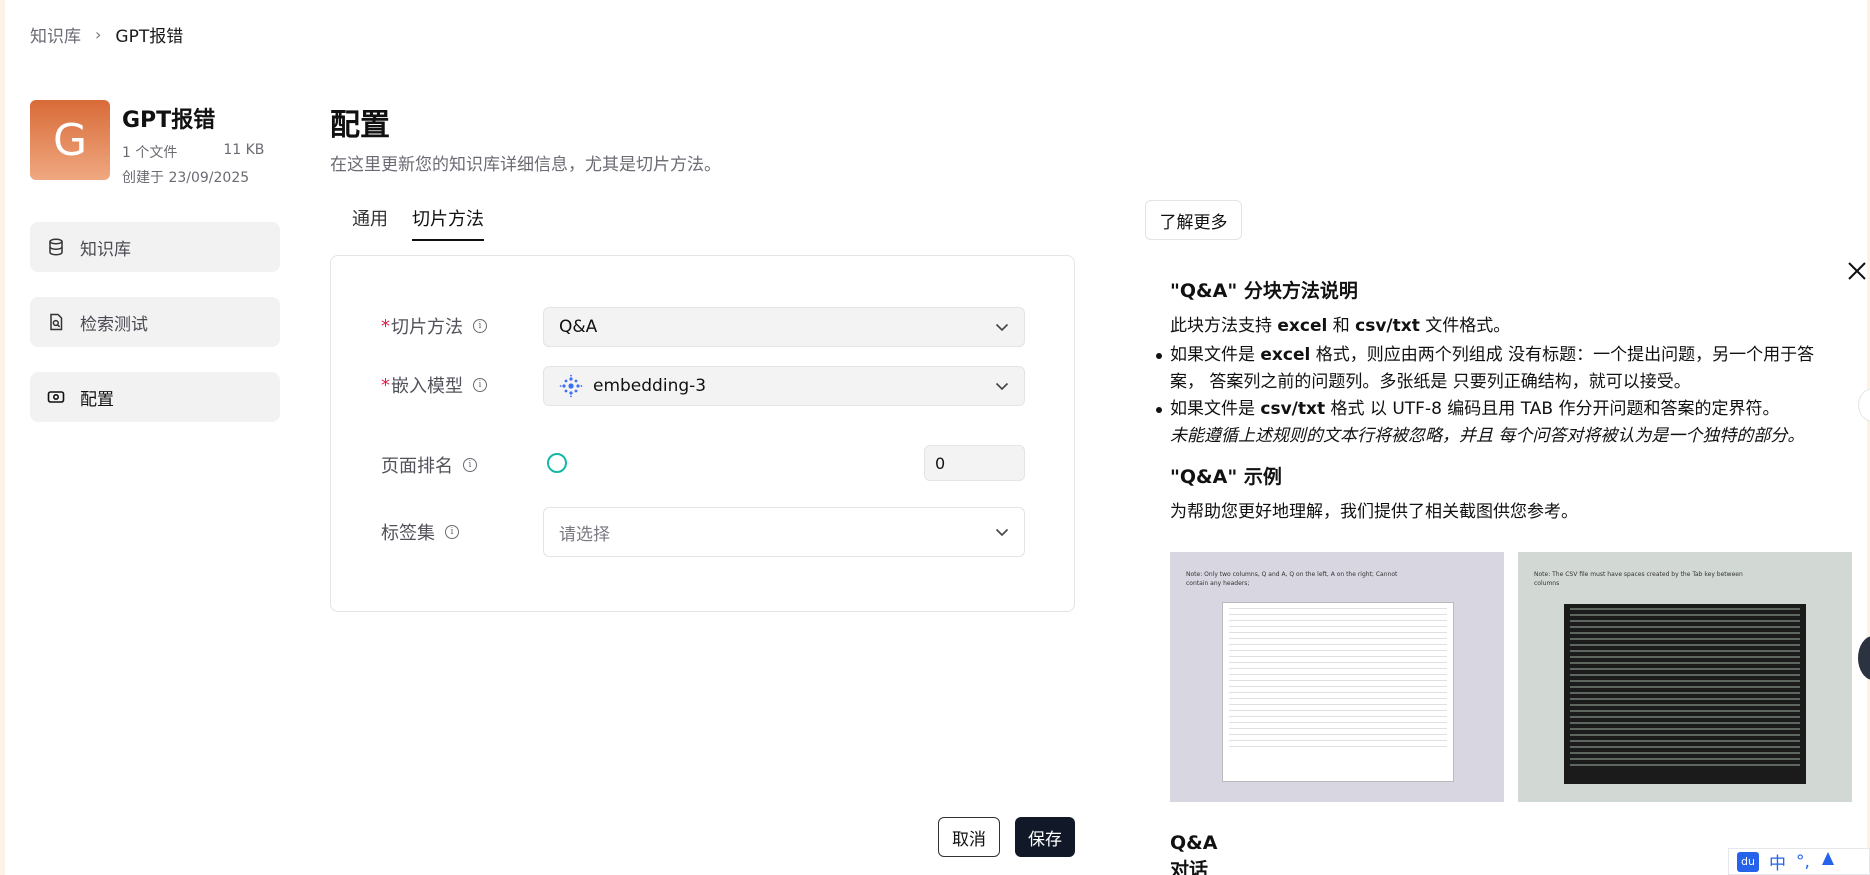  Describe the element at coordinates (1341, 326) in the screenshot. I see `help-intro-text: 和` at that location.